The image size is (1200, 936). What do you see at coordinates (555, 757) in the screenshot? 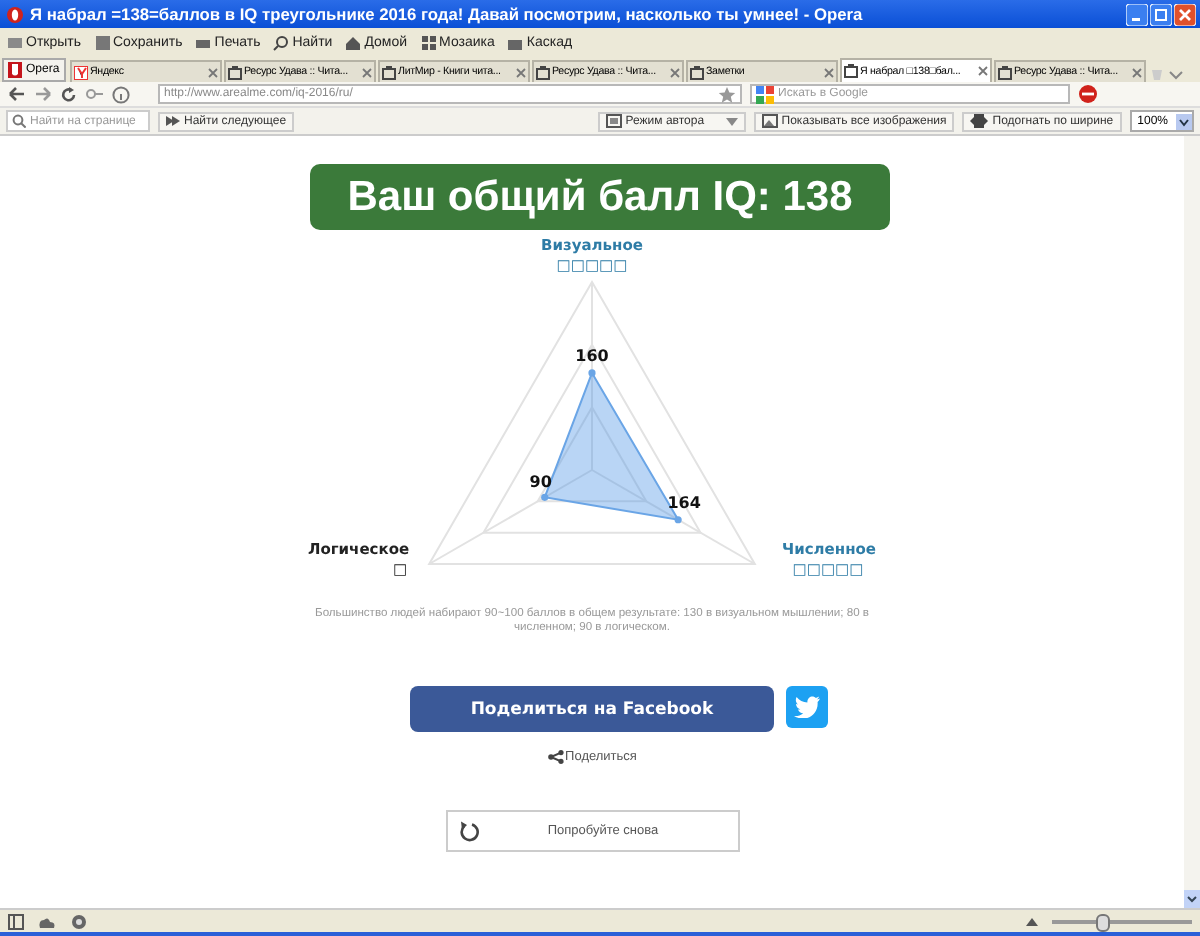
I see `share-icon` at bounding box center [555, 757].